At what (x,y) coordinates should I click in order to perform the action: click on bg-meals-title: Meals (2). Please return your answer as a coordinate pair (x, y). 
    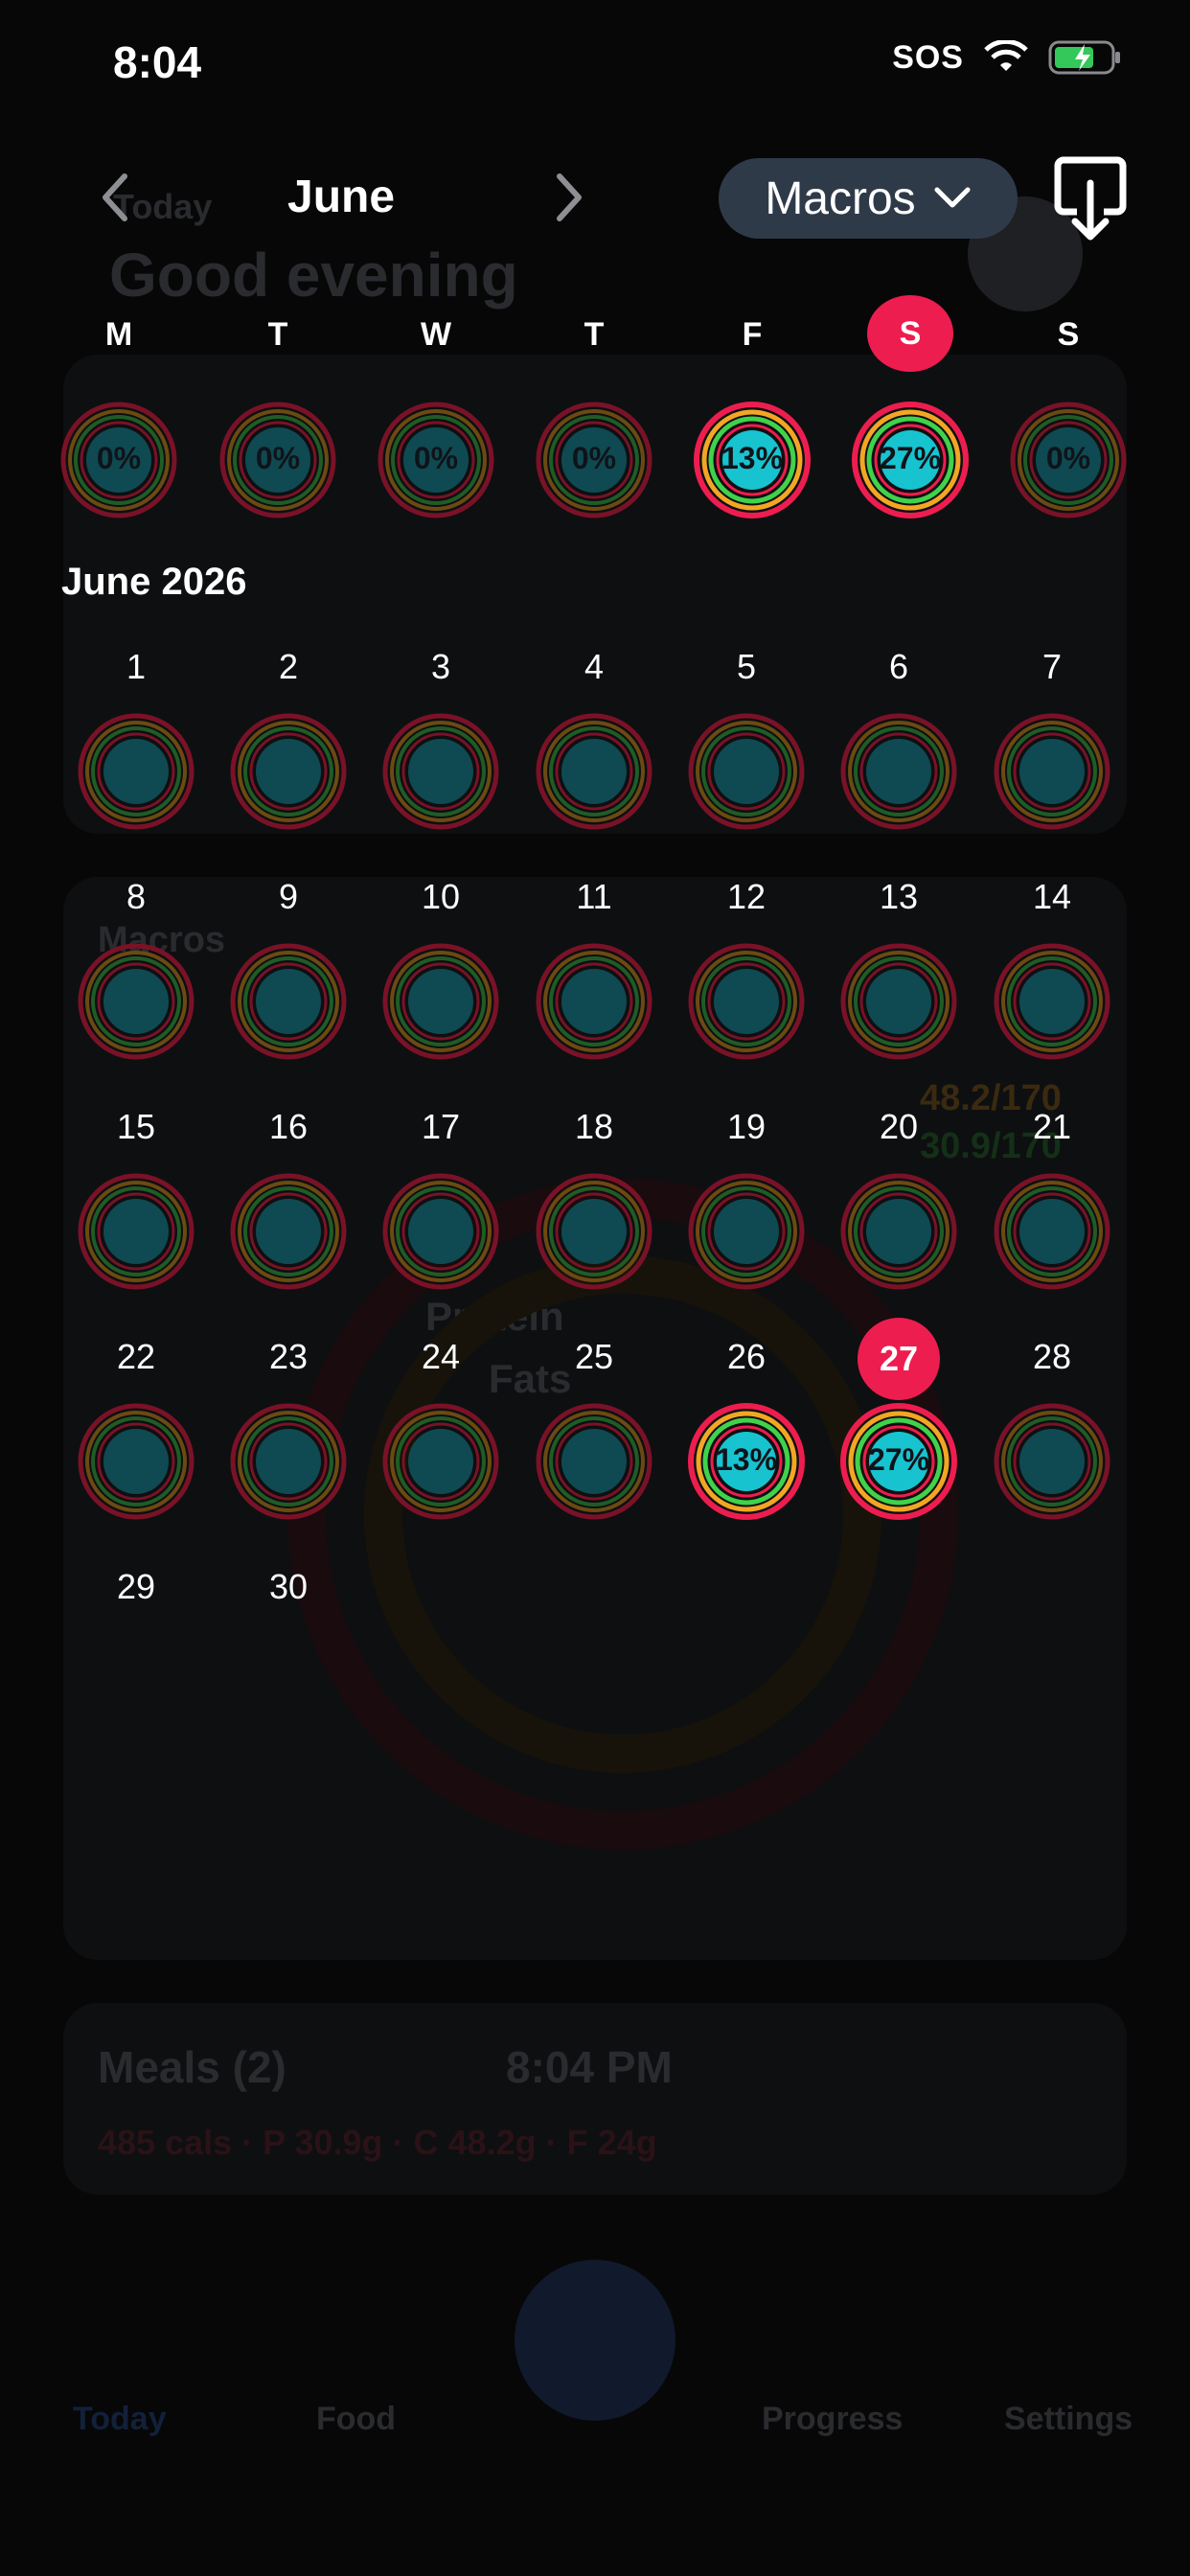
    Looking at the image, I should click on (192, 2067).